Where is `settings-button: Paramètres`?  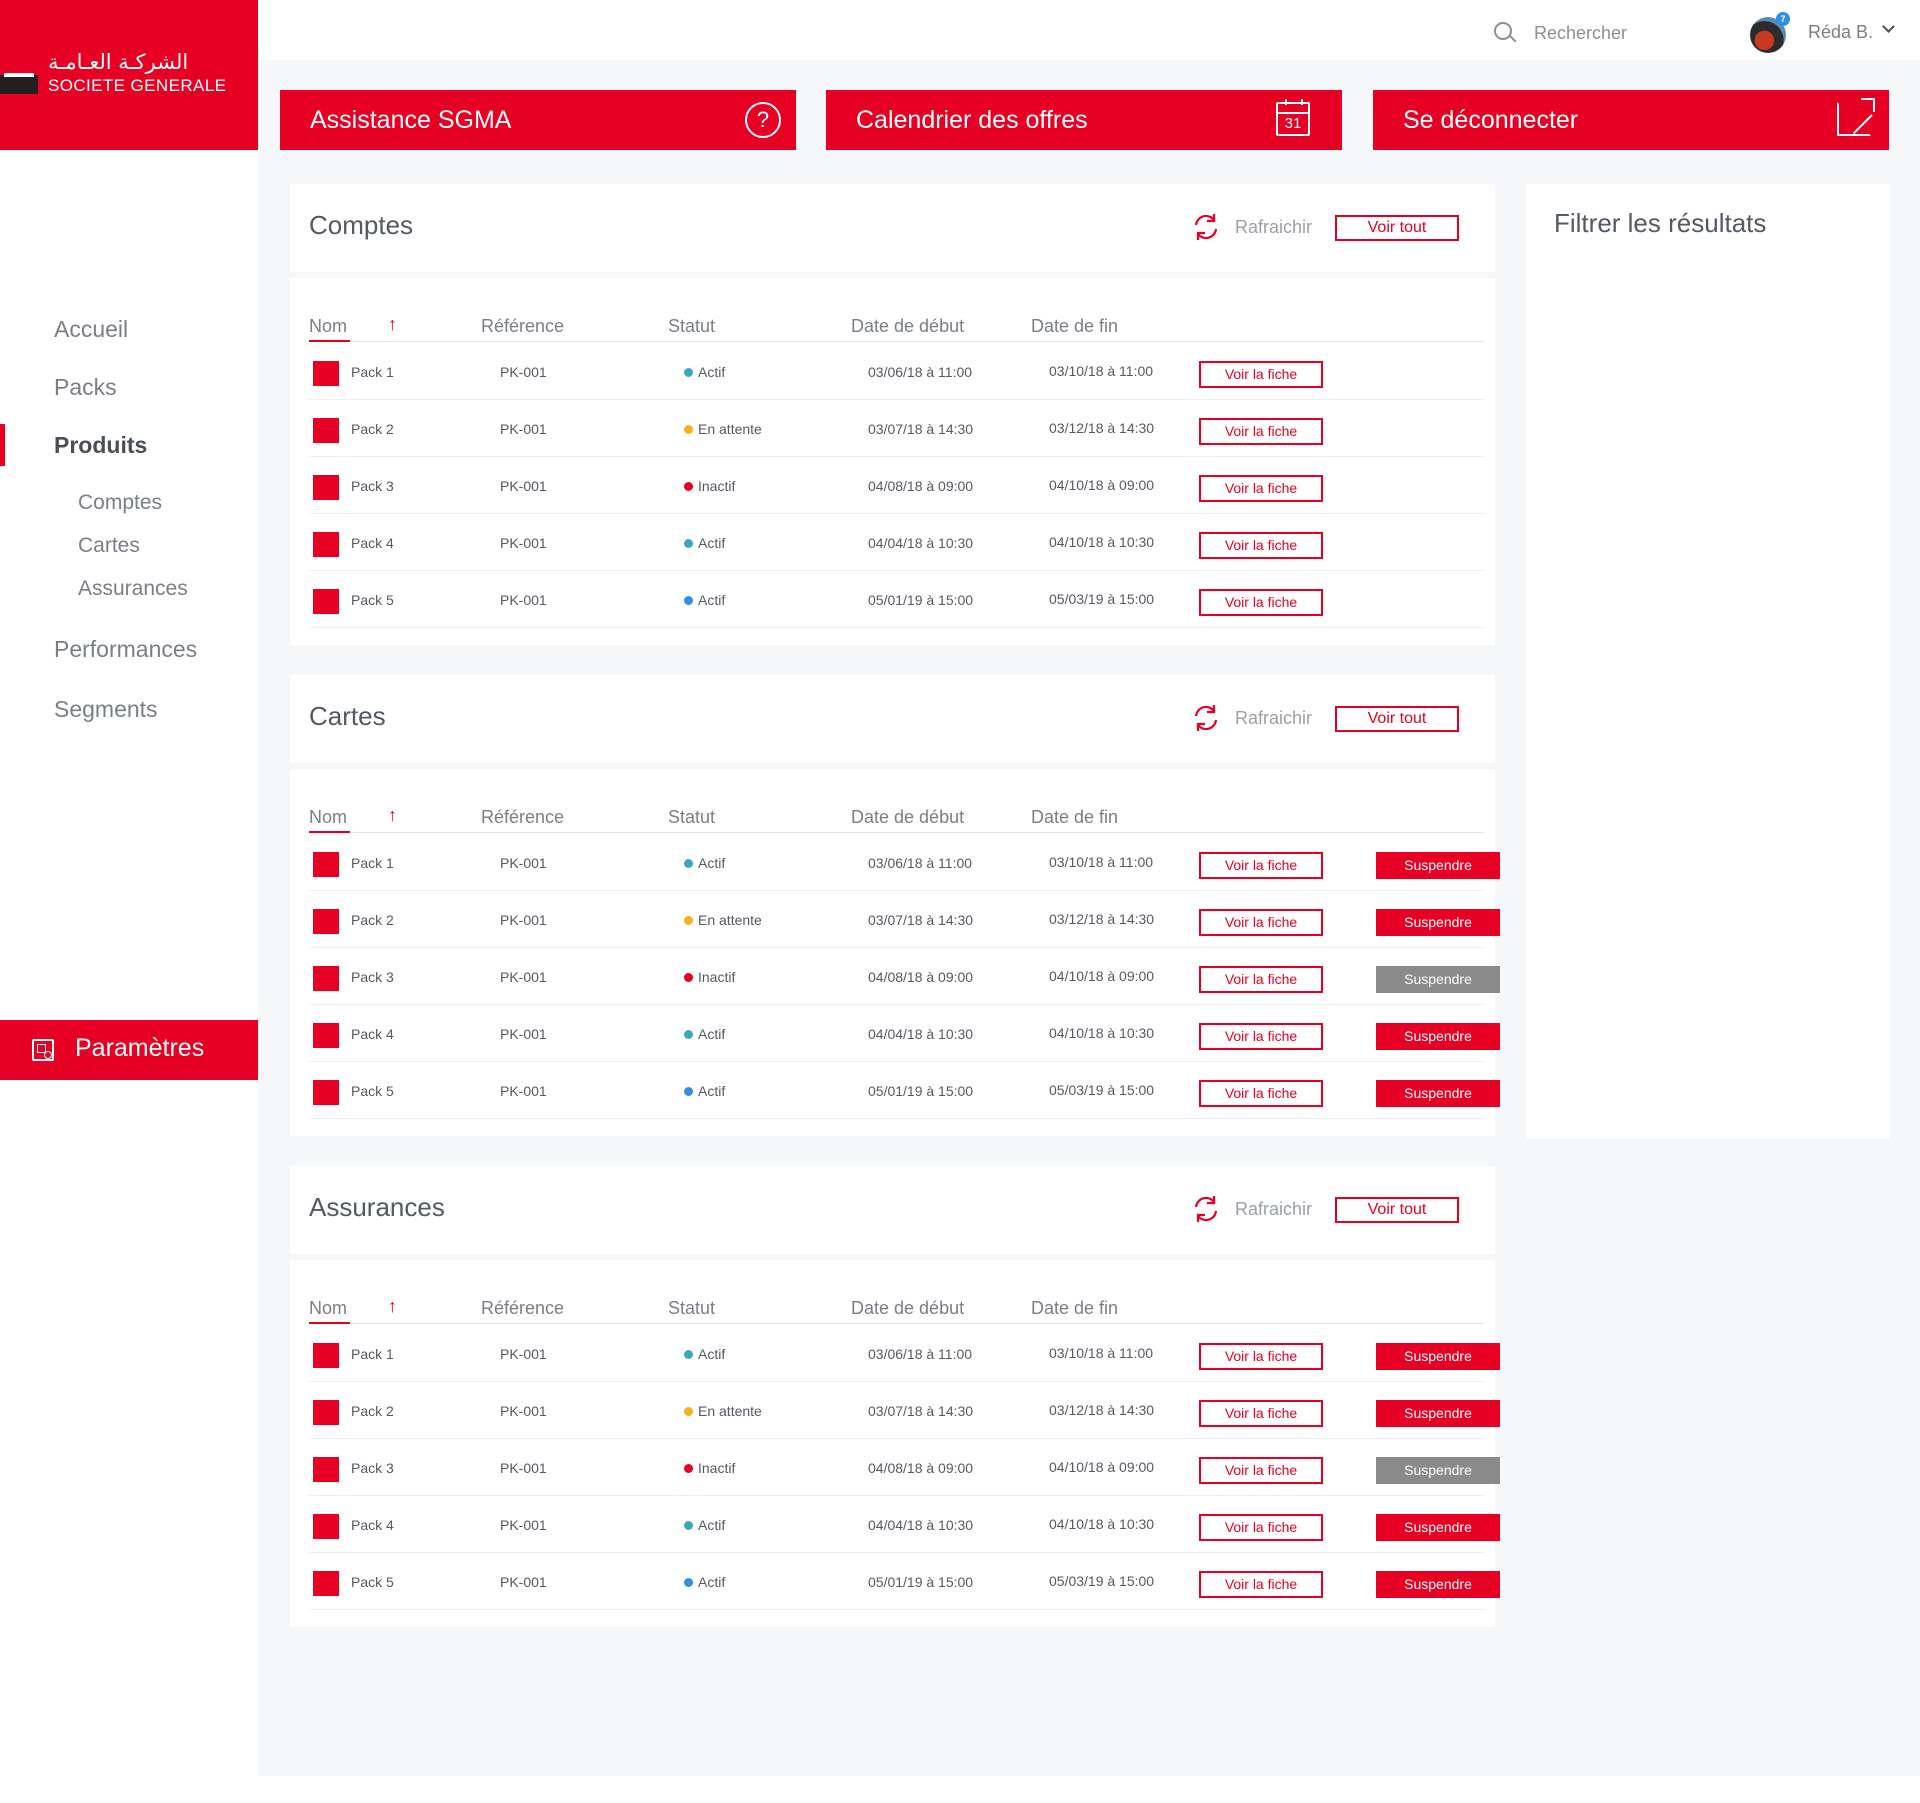
settings-button: Paramètres is located at coordinates (129, 1050).